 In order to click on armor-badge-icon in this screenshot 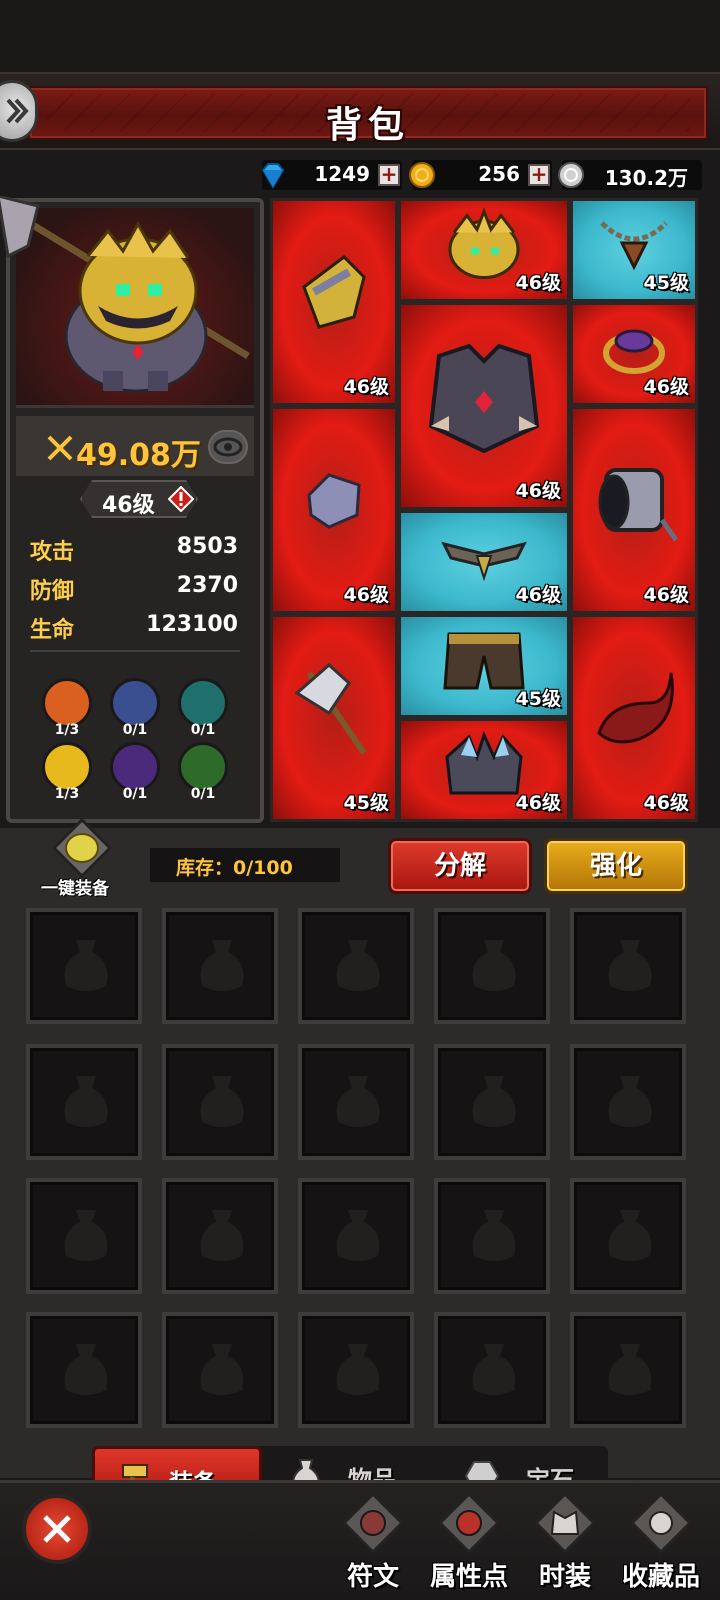, I will do `click(82, 848)`.